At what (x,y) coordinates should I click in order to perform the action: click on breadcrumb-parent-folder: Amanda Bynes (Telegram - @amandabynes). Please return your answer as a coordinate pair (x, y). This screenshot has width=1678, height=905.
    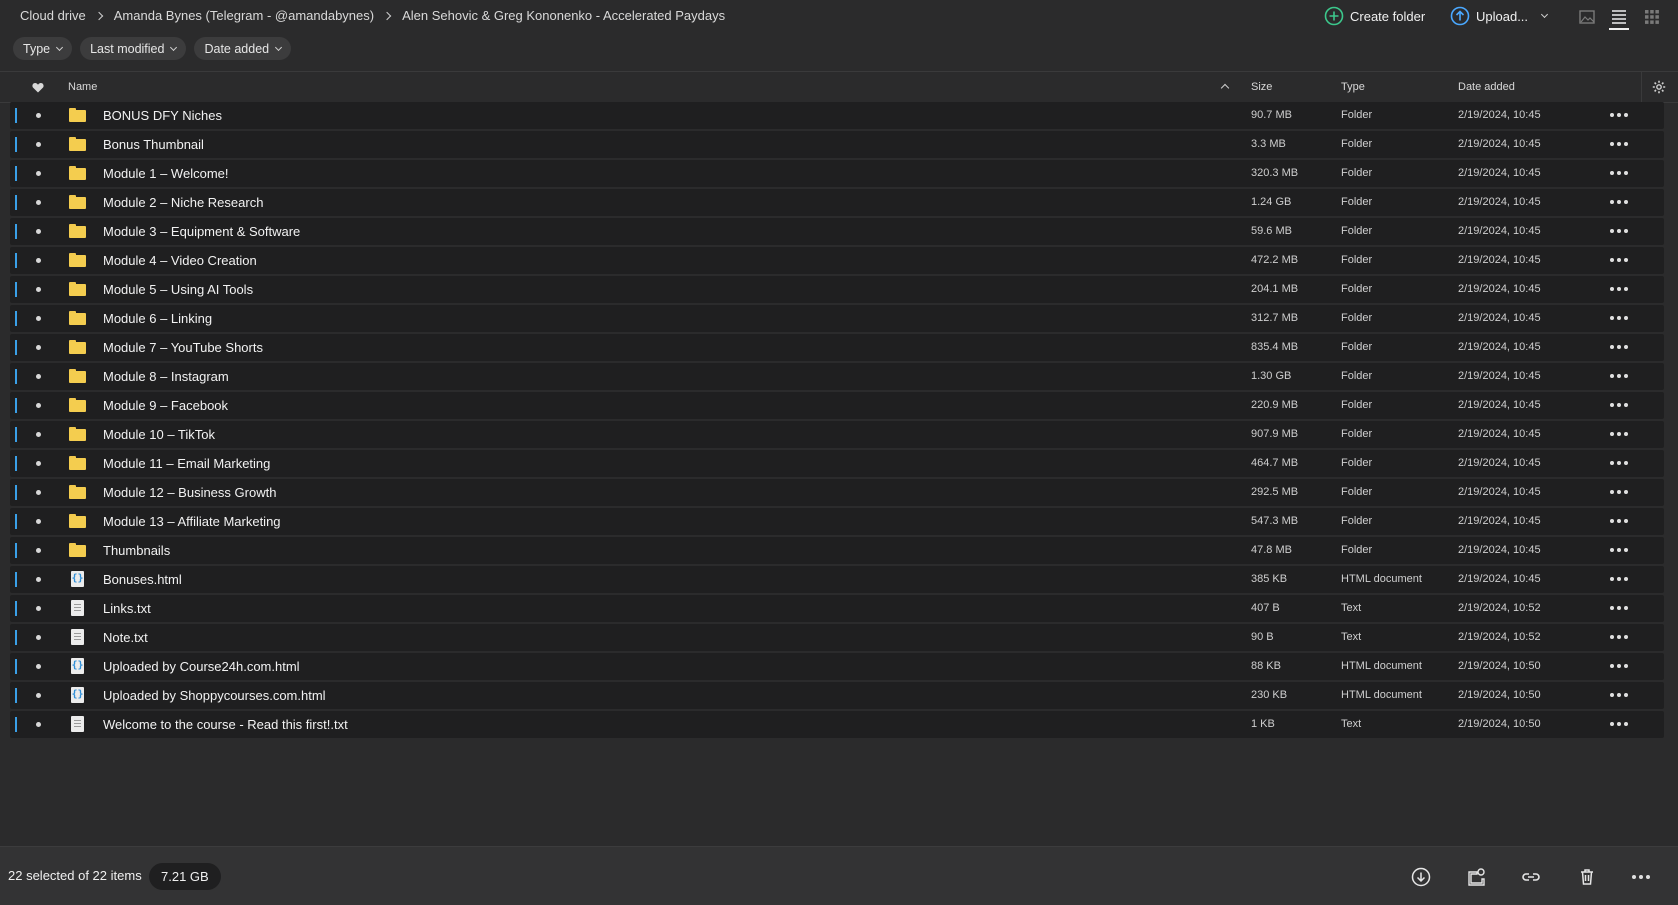
    Looking at the image, I should click on (244, 15).